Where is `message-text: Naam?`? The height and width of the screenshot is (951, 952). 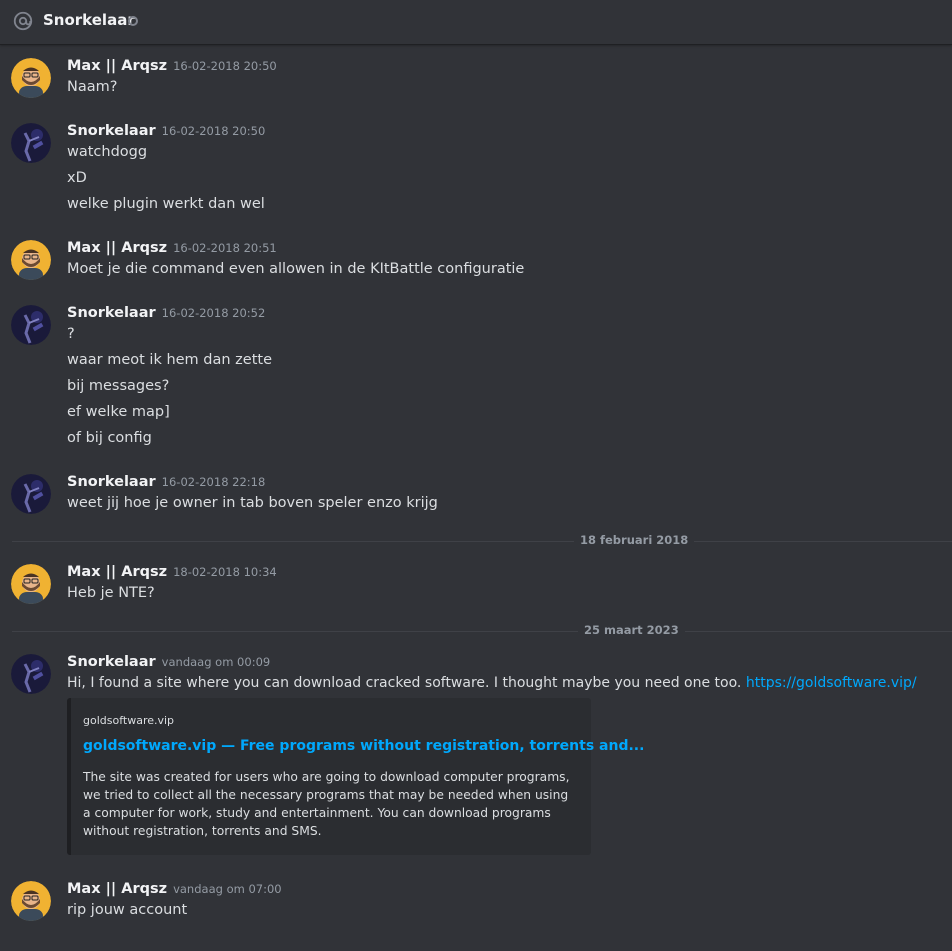
message-text: Naam? is located at coordinates (92, 87).